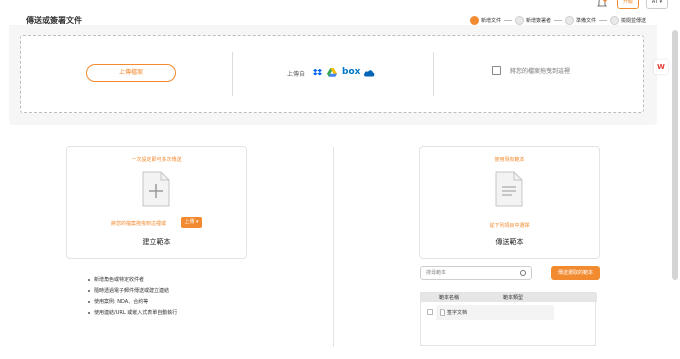 This screenshot has height=359, width=680. What do you see at coordinates (509, 242) in the screenshot?
I see `send-template-title: 傳送範本` at bounding box center [509, 242].